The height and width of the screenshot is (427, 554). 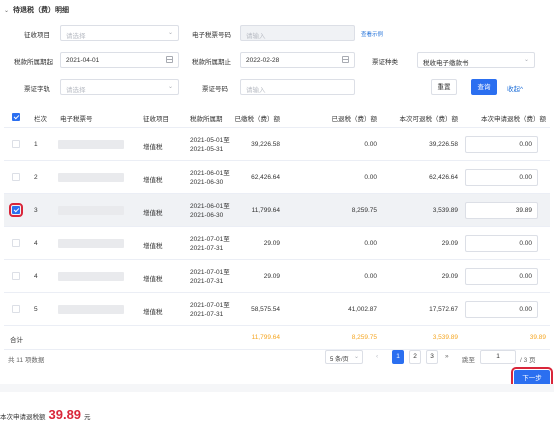 What do you see at coordinates (206, 119) in the screenshot?
I see `col-header-period: 税款所属期` at bounding box center [206, 119].